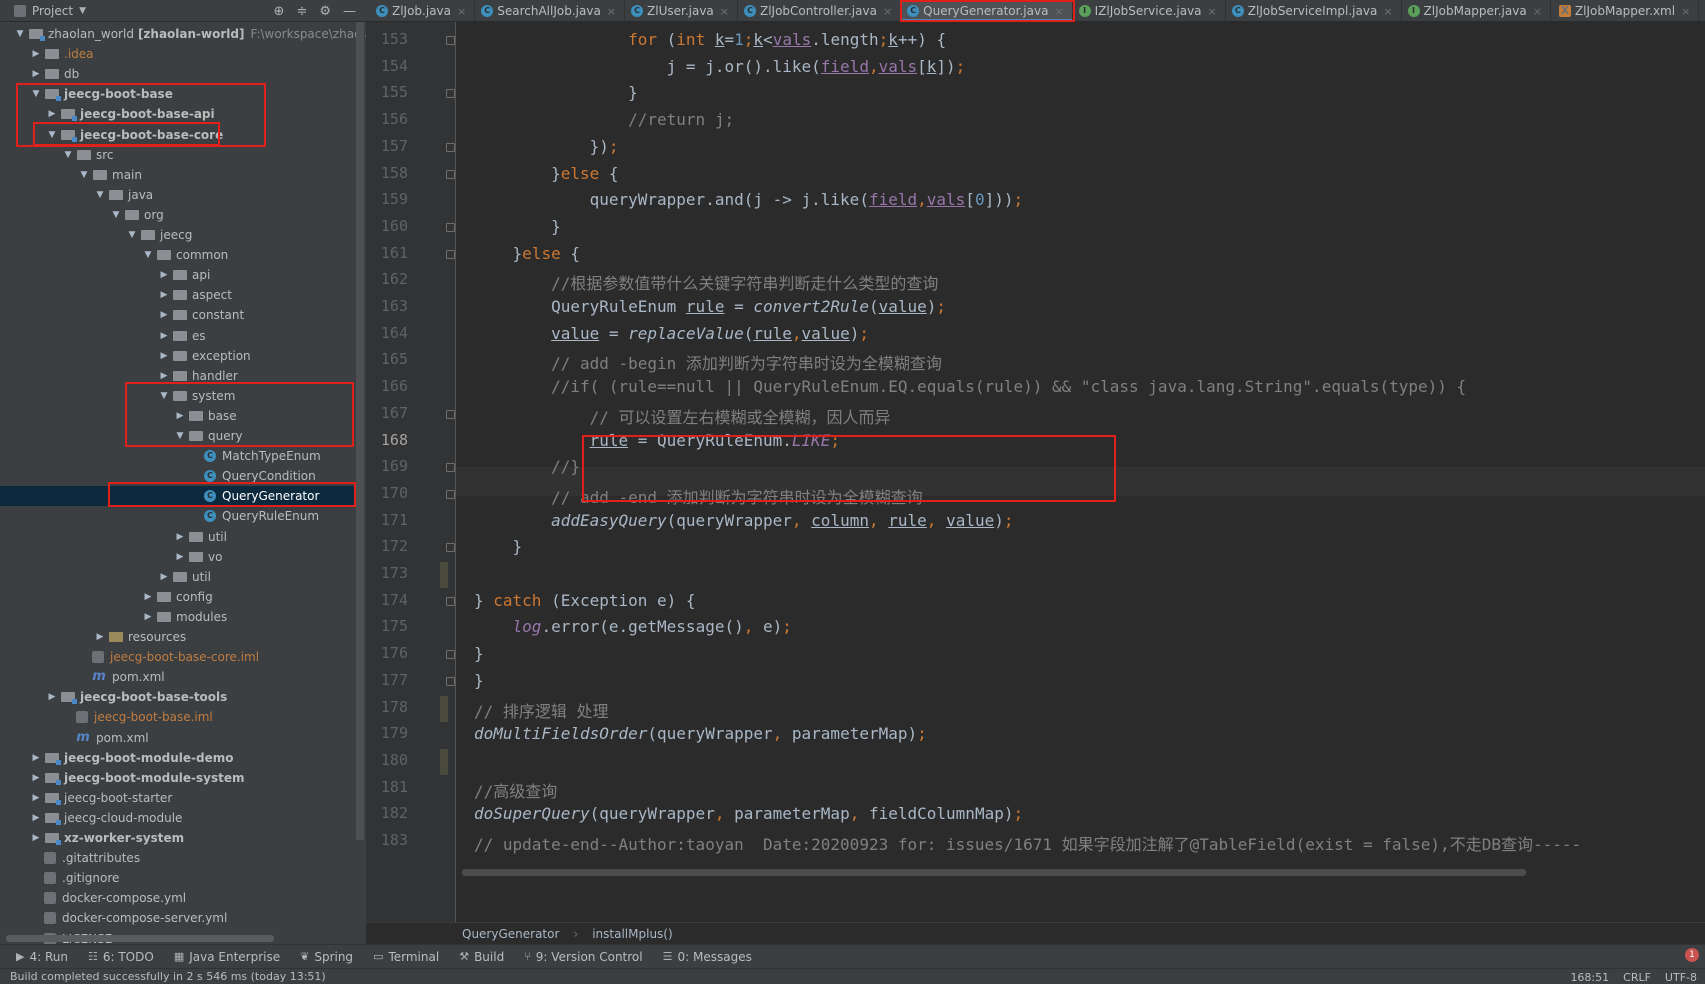 This screenshot has height=984, width=1705. I want to click on tree-item: ▶ base, so click(178, 416).